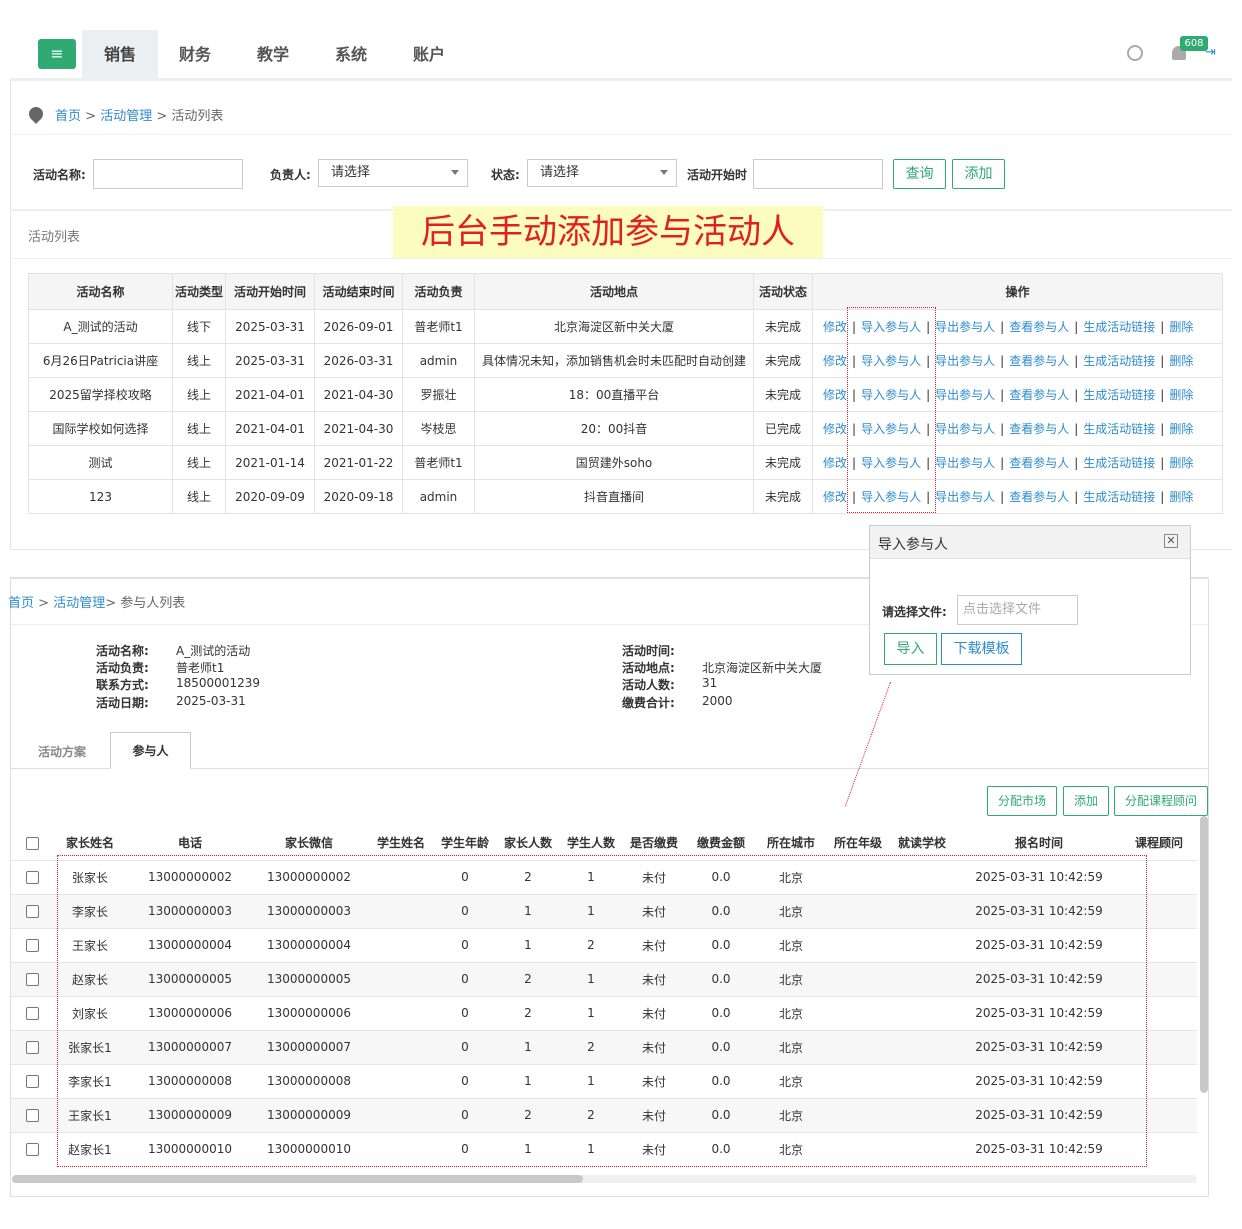  What do you see at coordinates (358, 462) in the screenshot?
I see `table-cell: 2021-01-22` at bounding box center [358, 462].